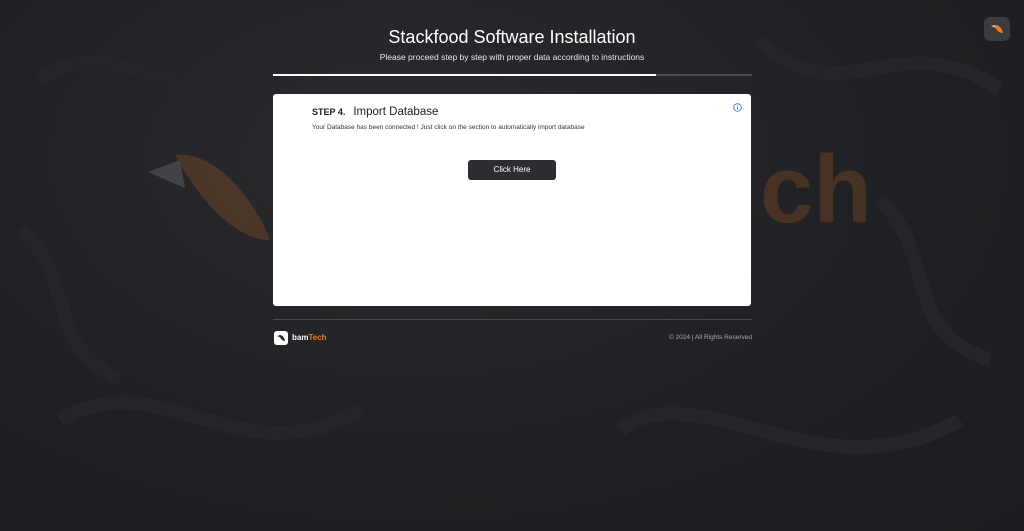 The width and height of the screenshot is (1024, 531). I want to click on corner-logo-icon, so click(997, 29).